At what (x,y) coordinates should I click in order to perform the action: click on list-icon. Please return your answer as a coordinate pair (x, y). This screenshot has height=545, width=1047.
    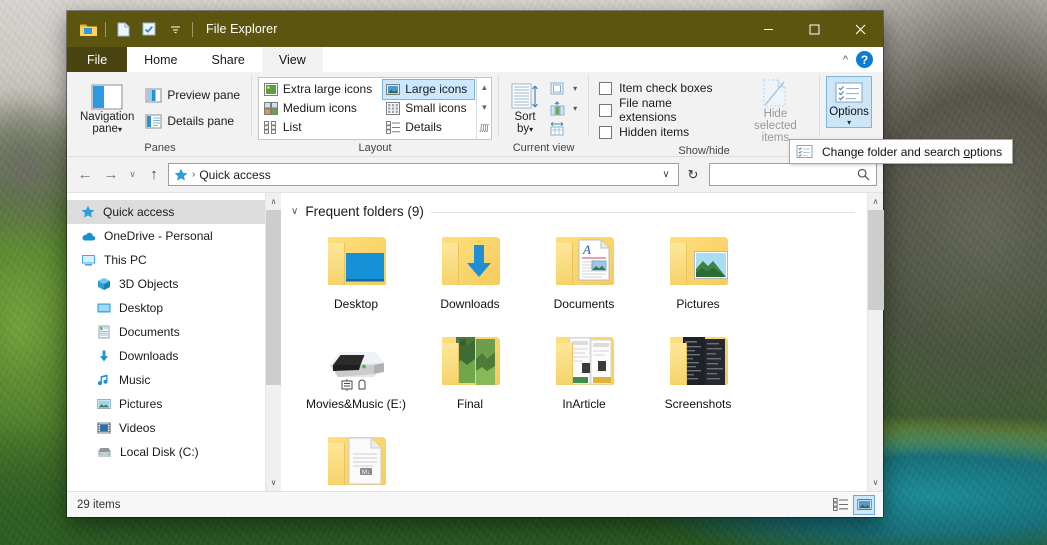
    Looking at the image, I should click on (269, 127).